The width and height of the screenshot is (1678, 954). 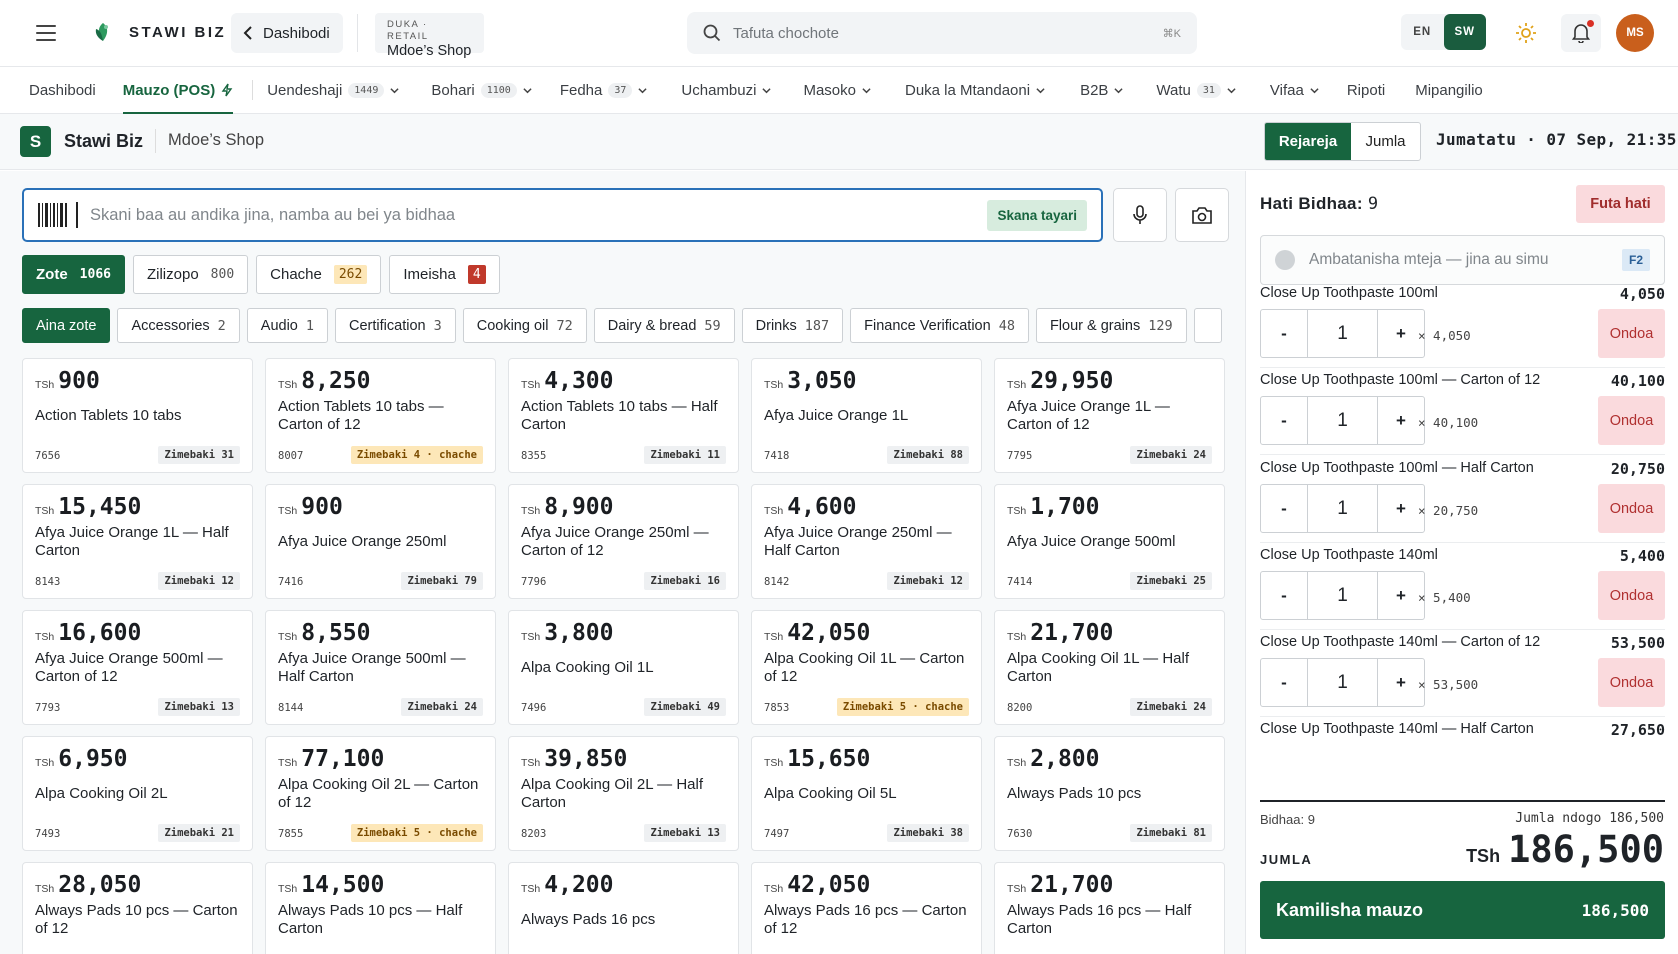 I want to click on sun-icon, so click(x=1526, y=33).